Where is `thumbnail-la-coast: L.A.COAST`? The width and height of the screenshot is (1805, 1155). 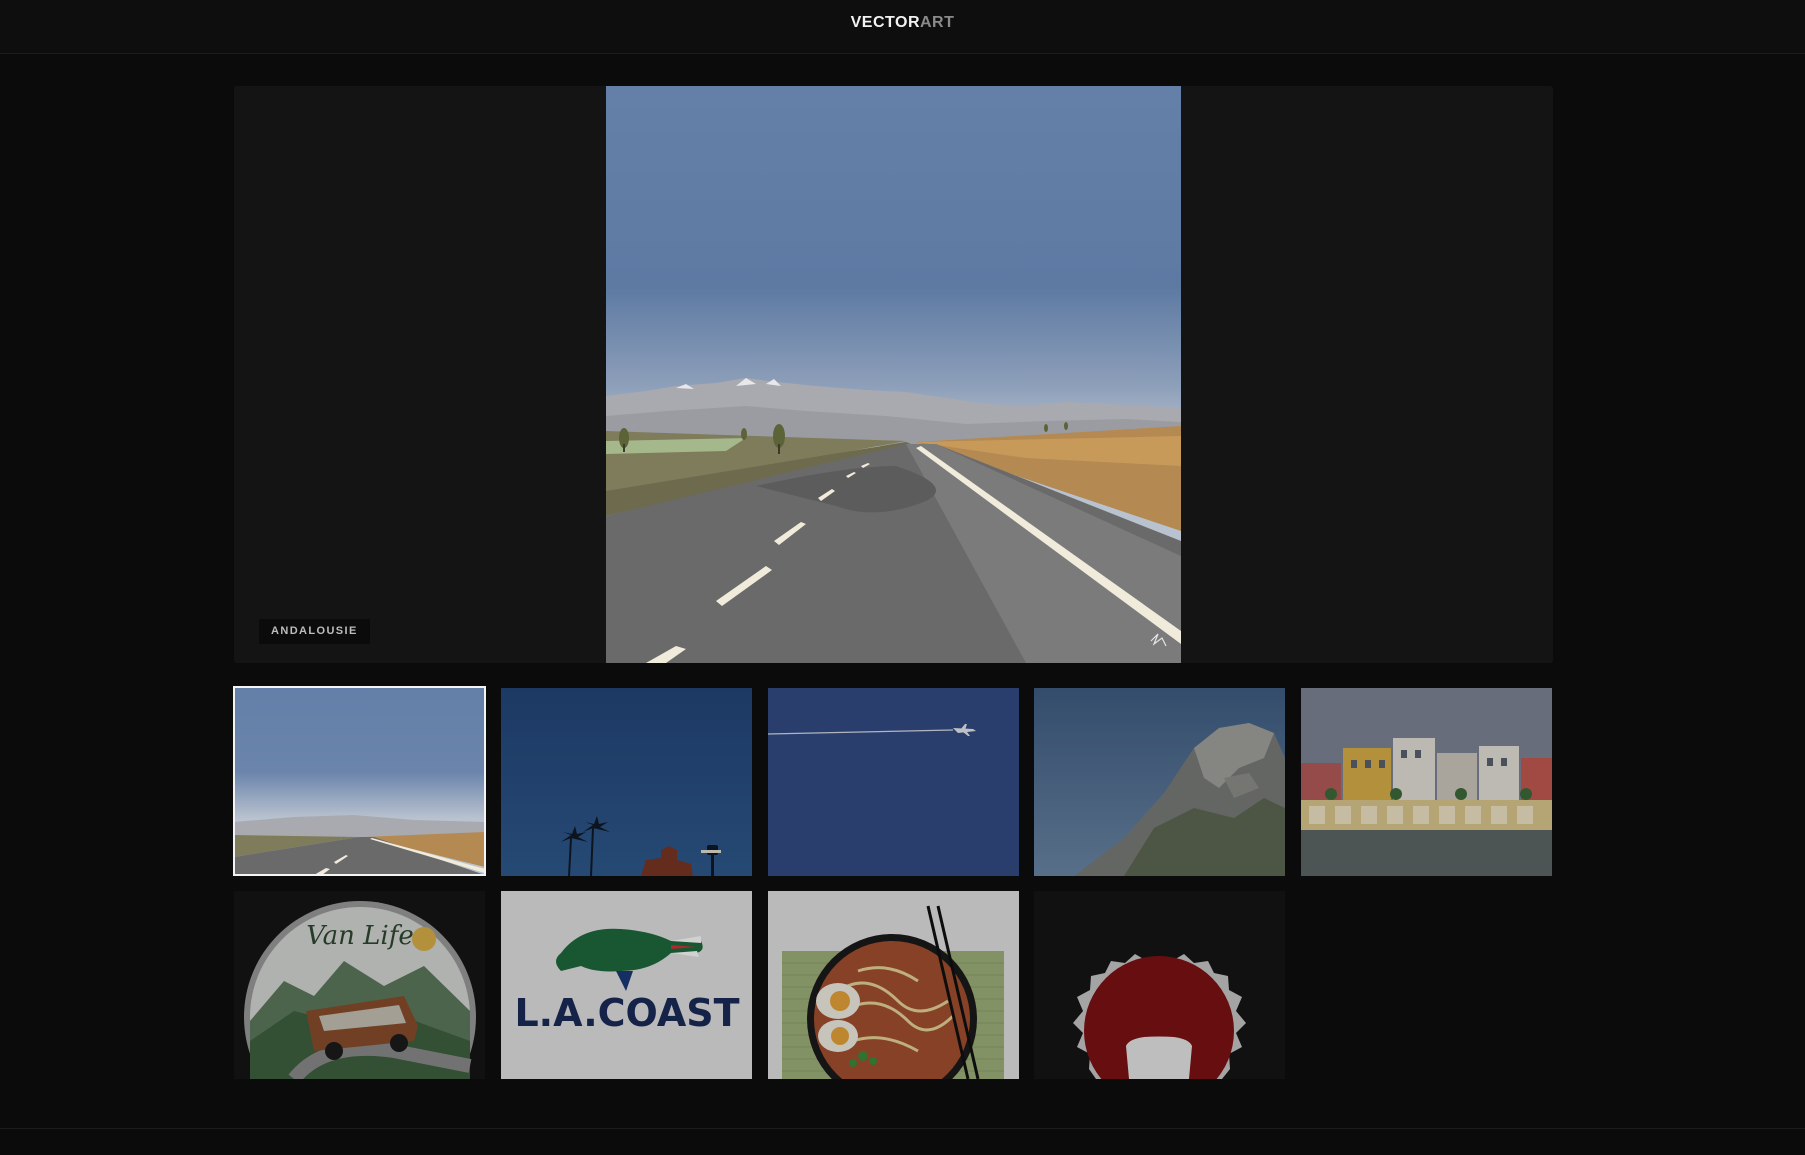
thumbnail-la-coast: L.A.COAST is located at coordinates (626, 985).